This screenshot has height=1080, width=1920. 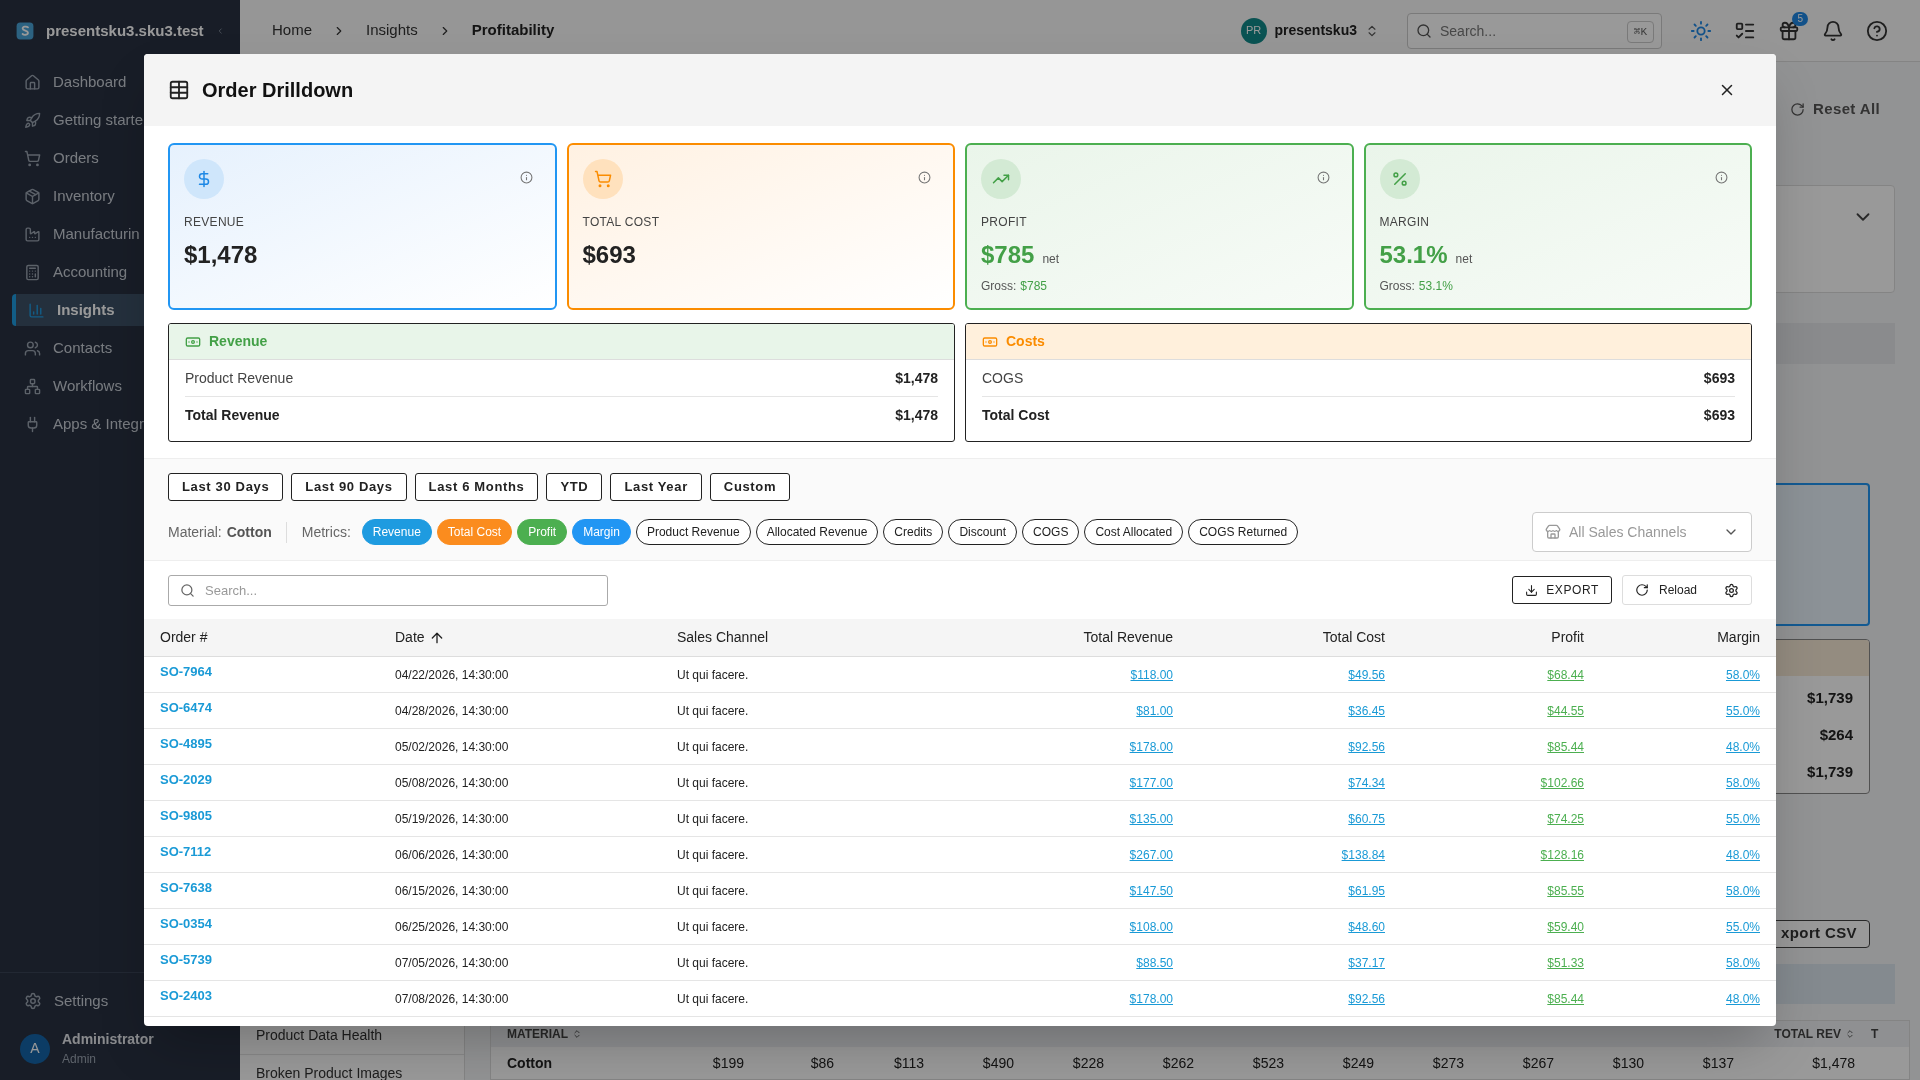 I want to click on sidebar-item: Inventory, so click(x=120, y=196).